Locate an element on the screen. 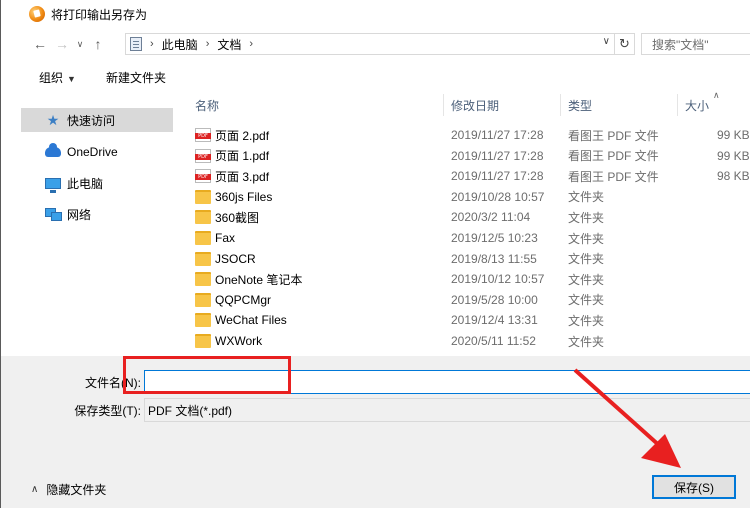  file-name: OneNote 笔记本 is located at coordinates (259, 279).